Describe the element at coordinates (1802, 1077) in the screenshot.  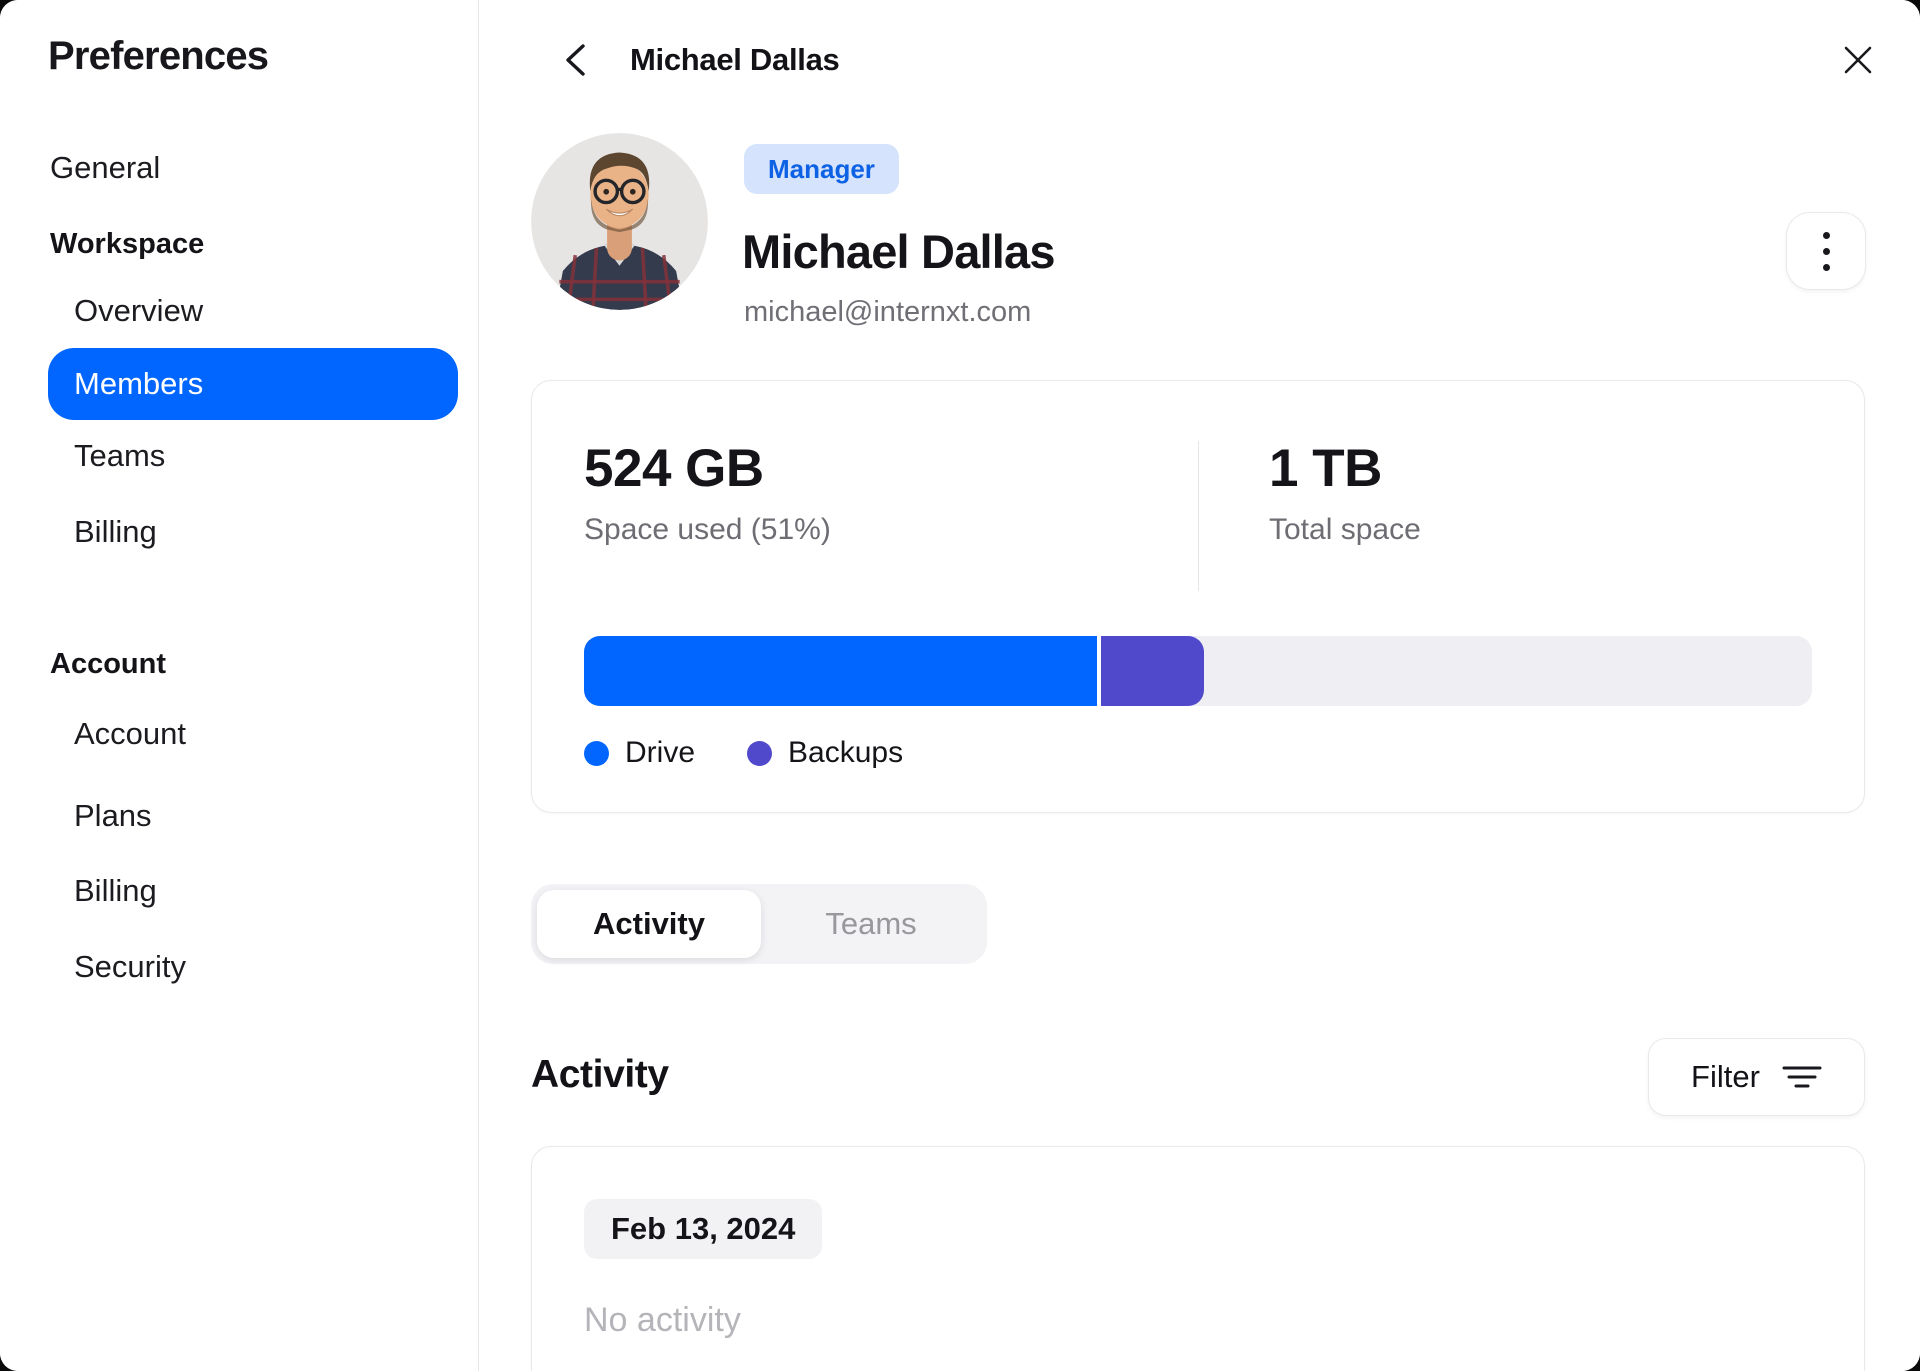
I see `filter-icon` at that location.